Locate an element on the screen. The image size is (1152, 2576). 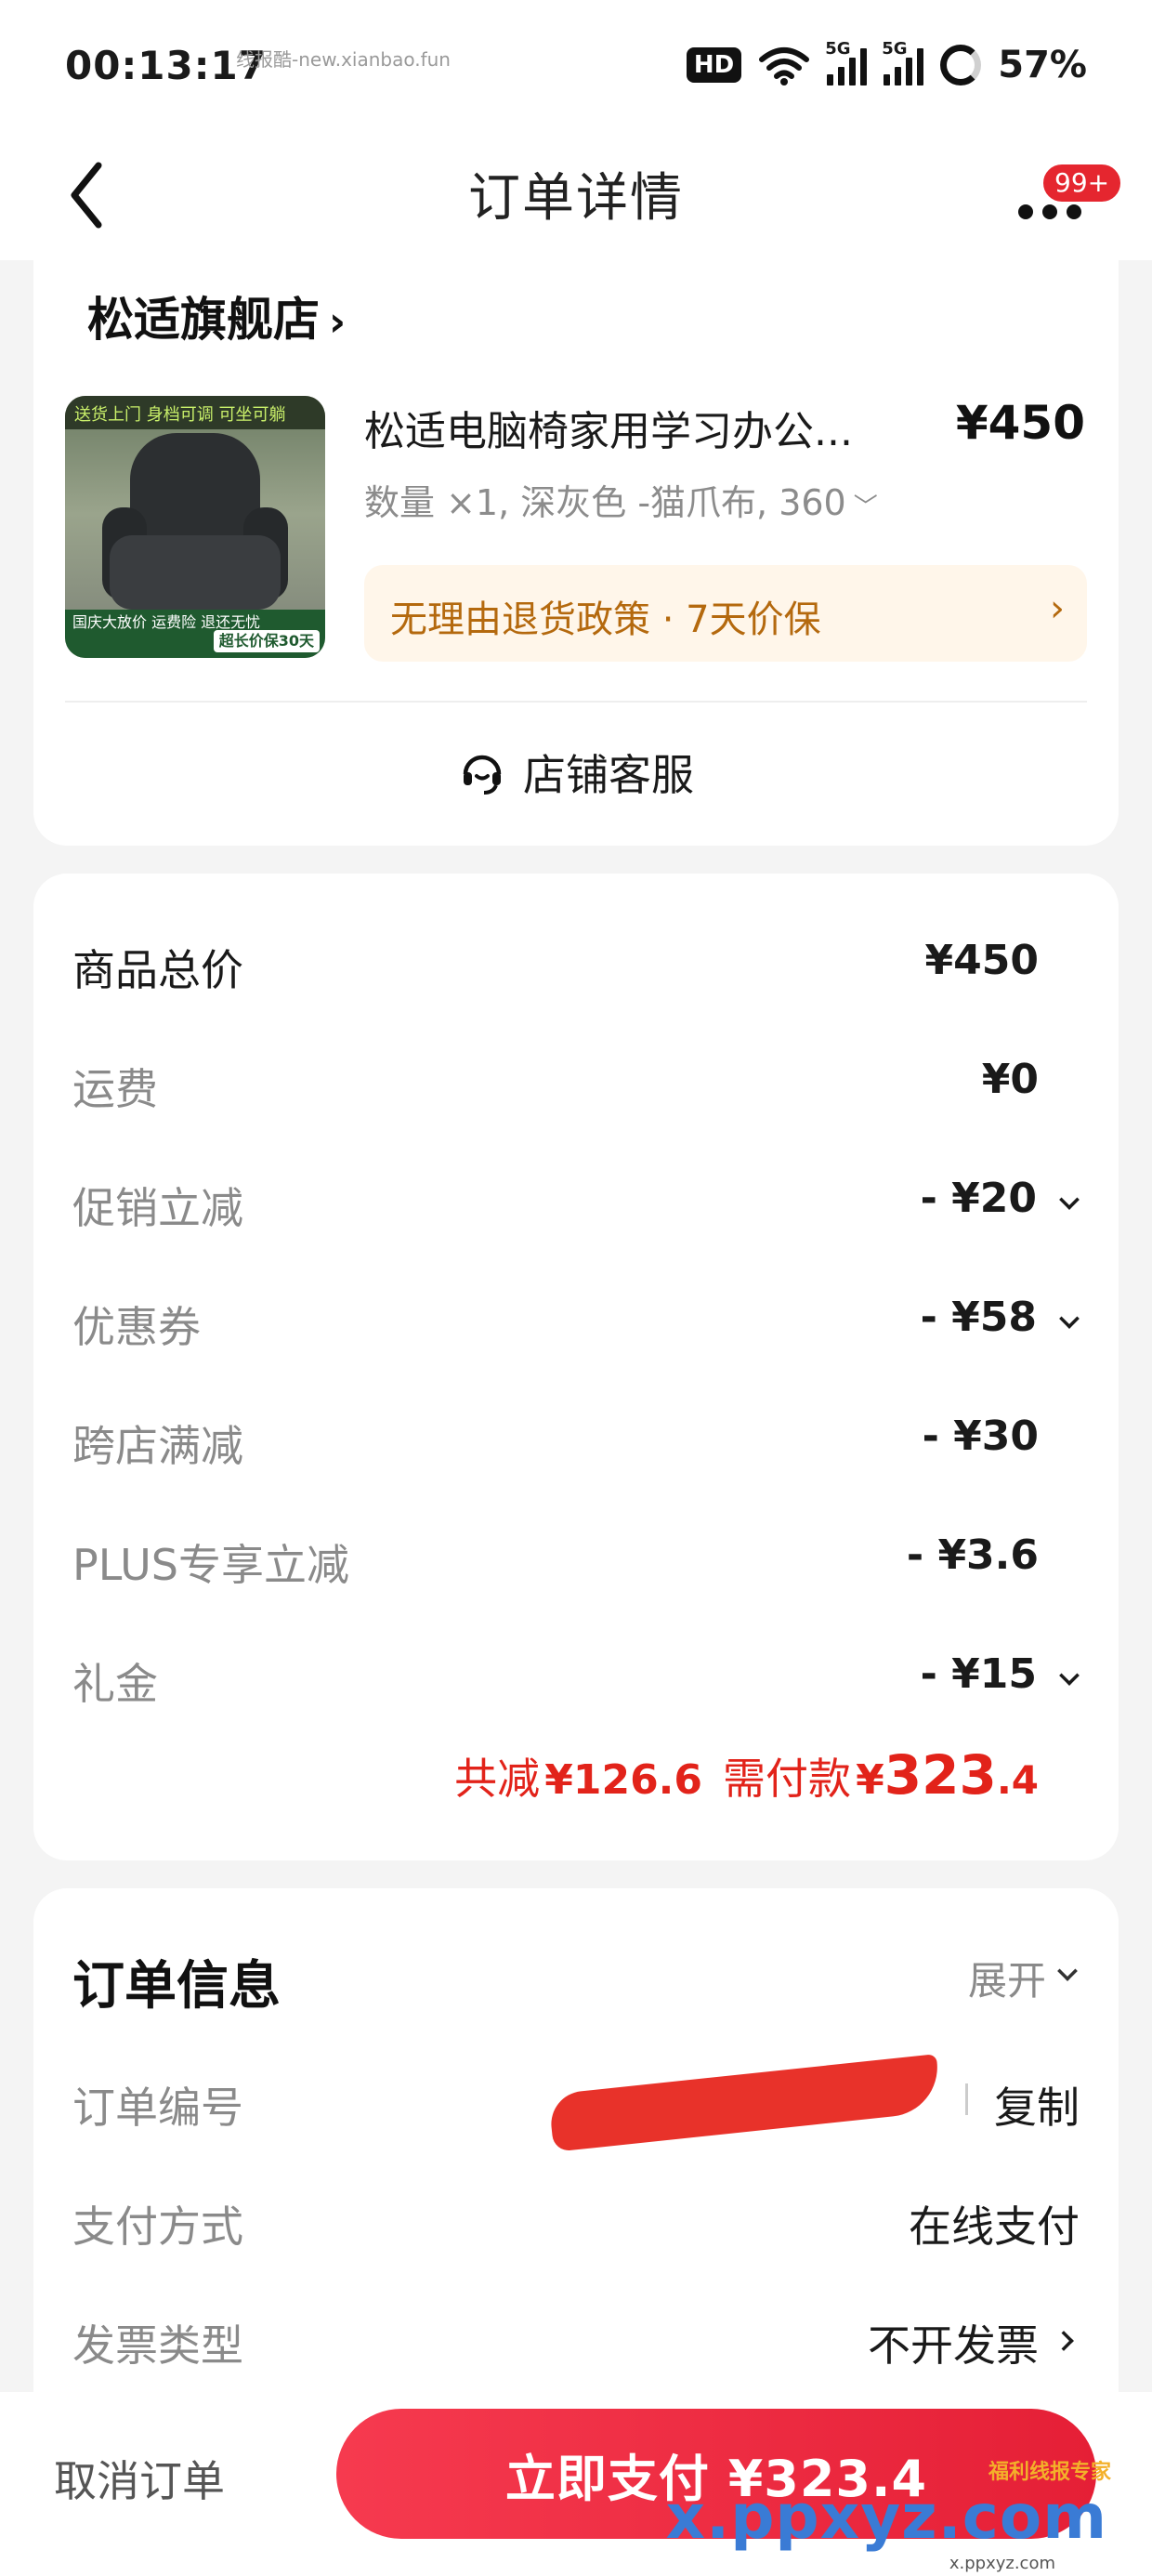
expand-label: 展开 is located at coordinates (1006, 1981).